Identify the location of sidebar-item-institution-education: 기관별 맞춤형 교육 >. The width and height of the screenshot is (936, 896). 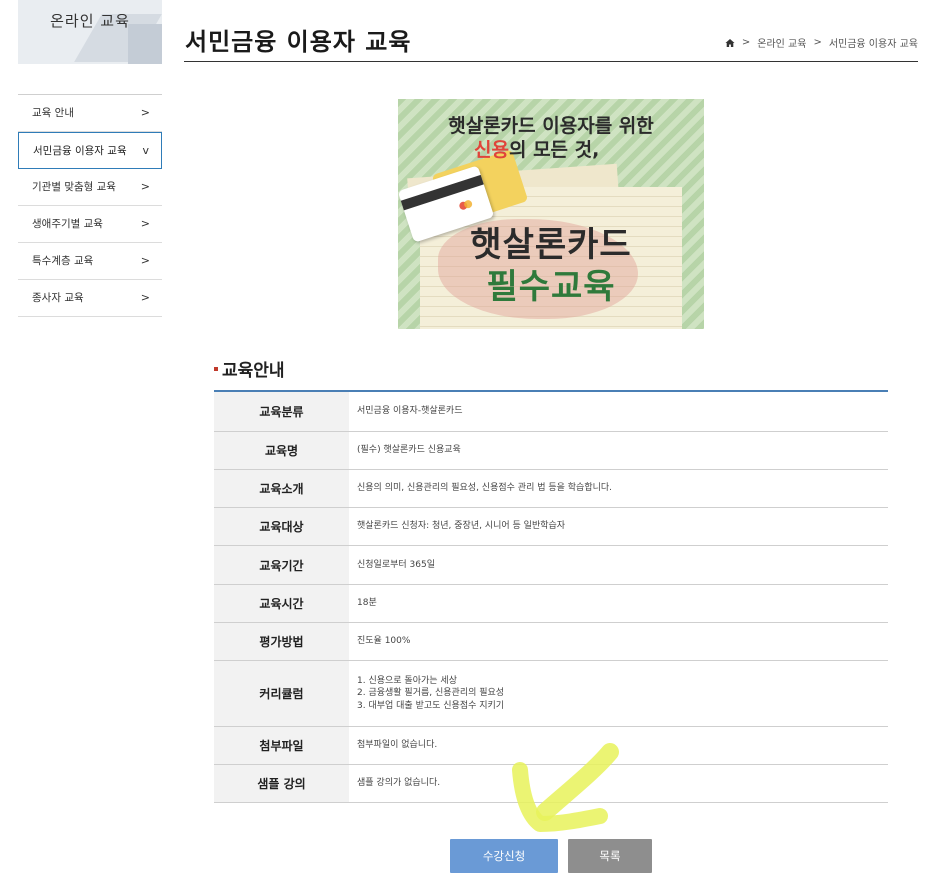
(90, 187).